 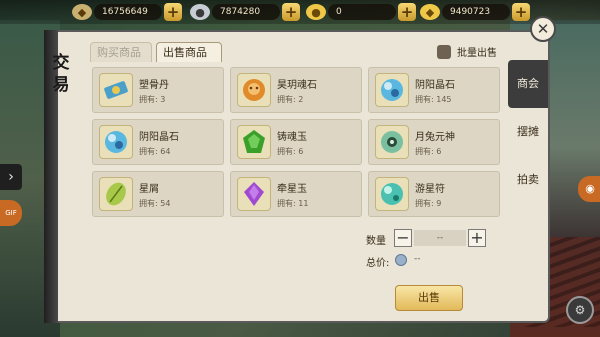 I want to click on tab-buy: 购买商品, so click(x=121, y=52).